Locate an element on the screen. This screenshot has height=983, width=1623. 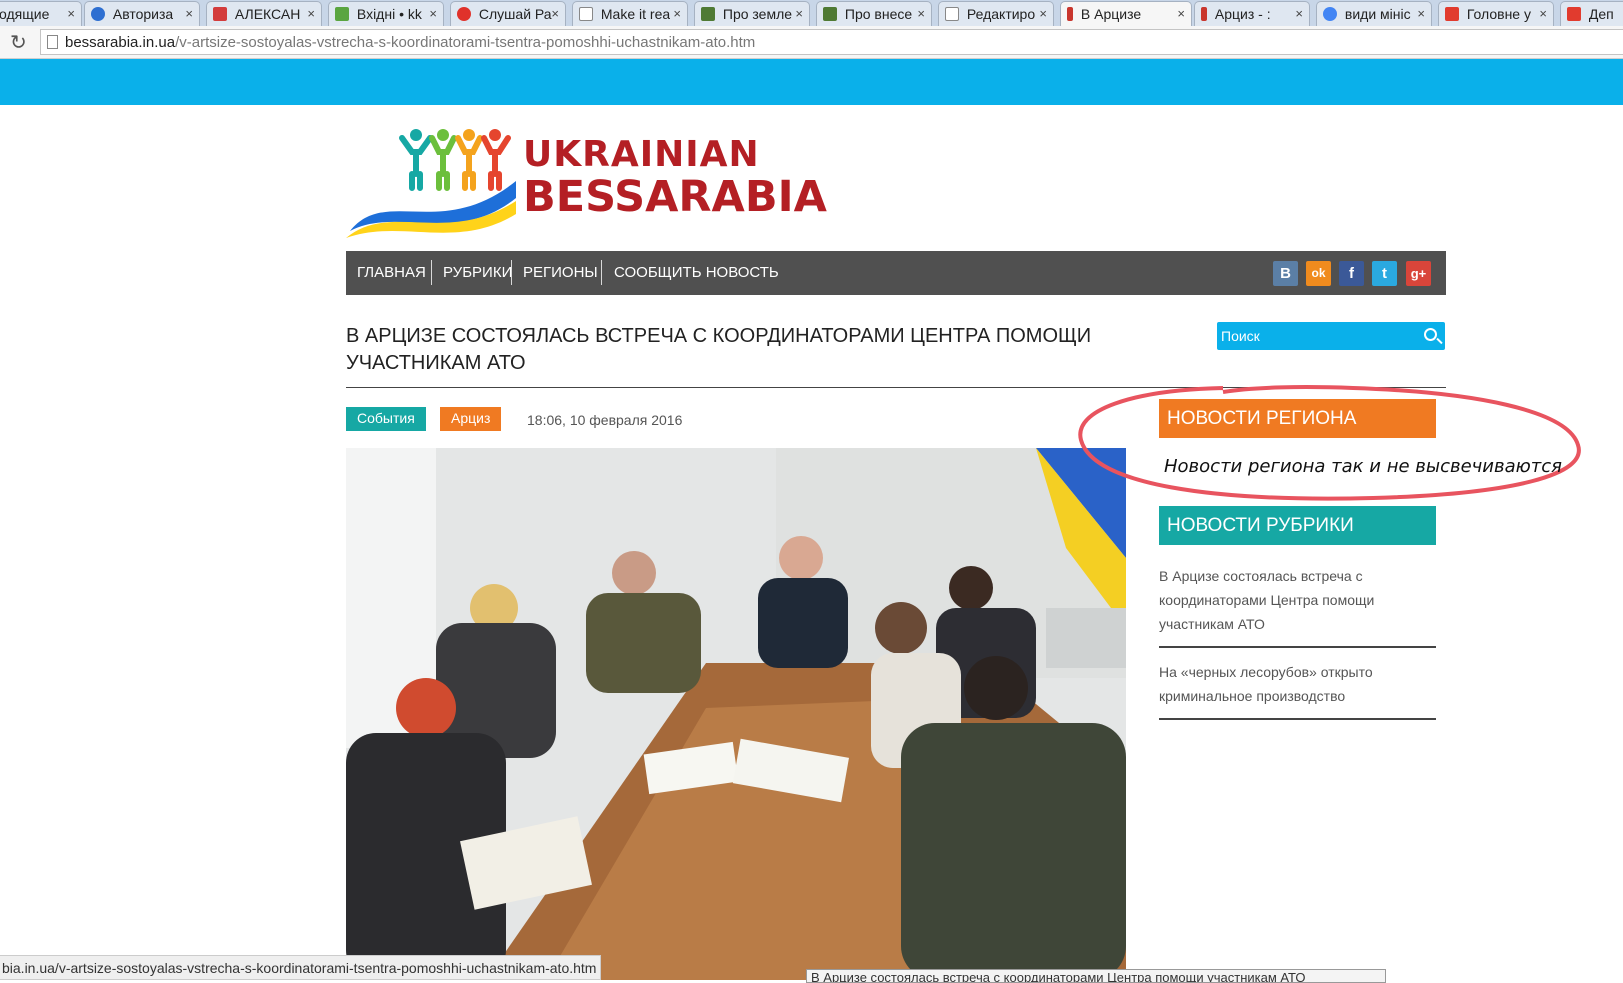
browser-tab-label: В Арцизе is located at coordinates (1111, 14).